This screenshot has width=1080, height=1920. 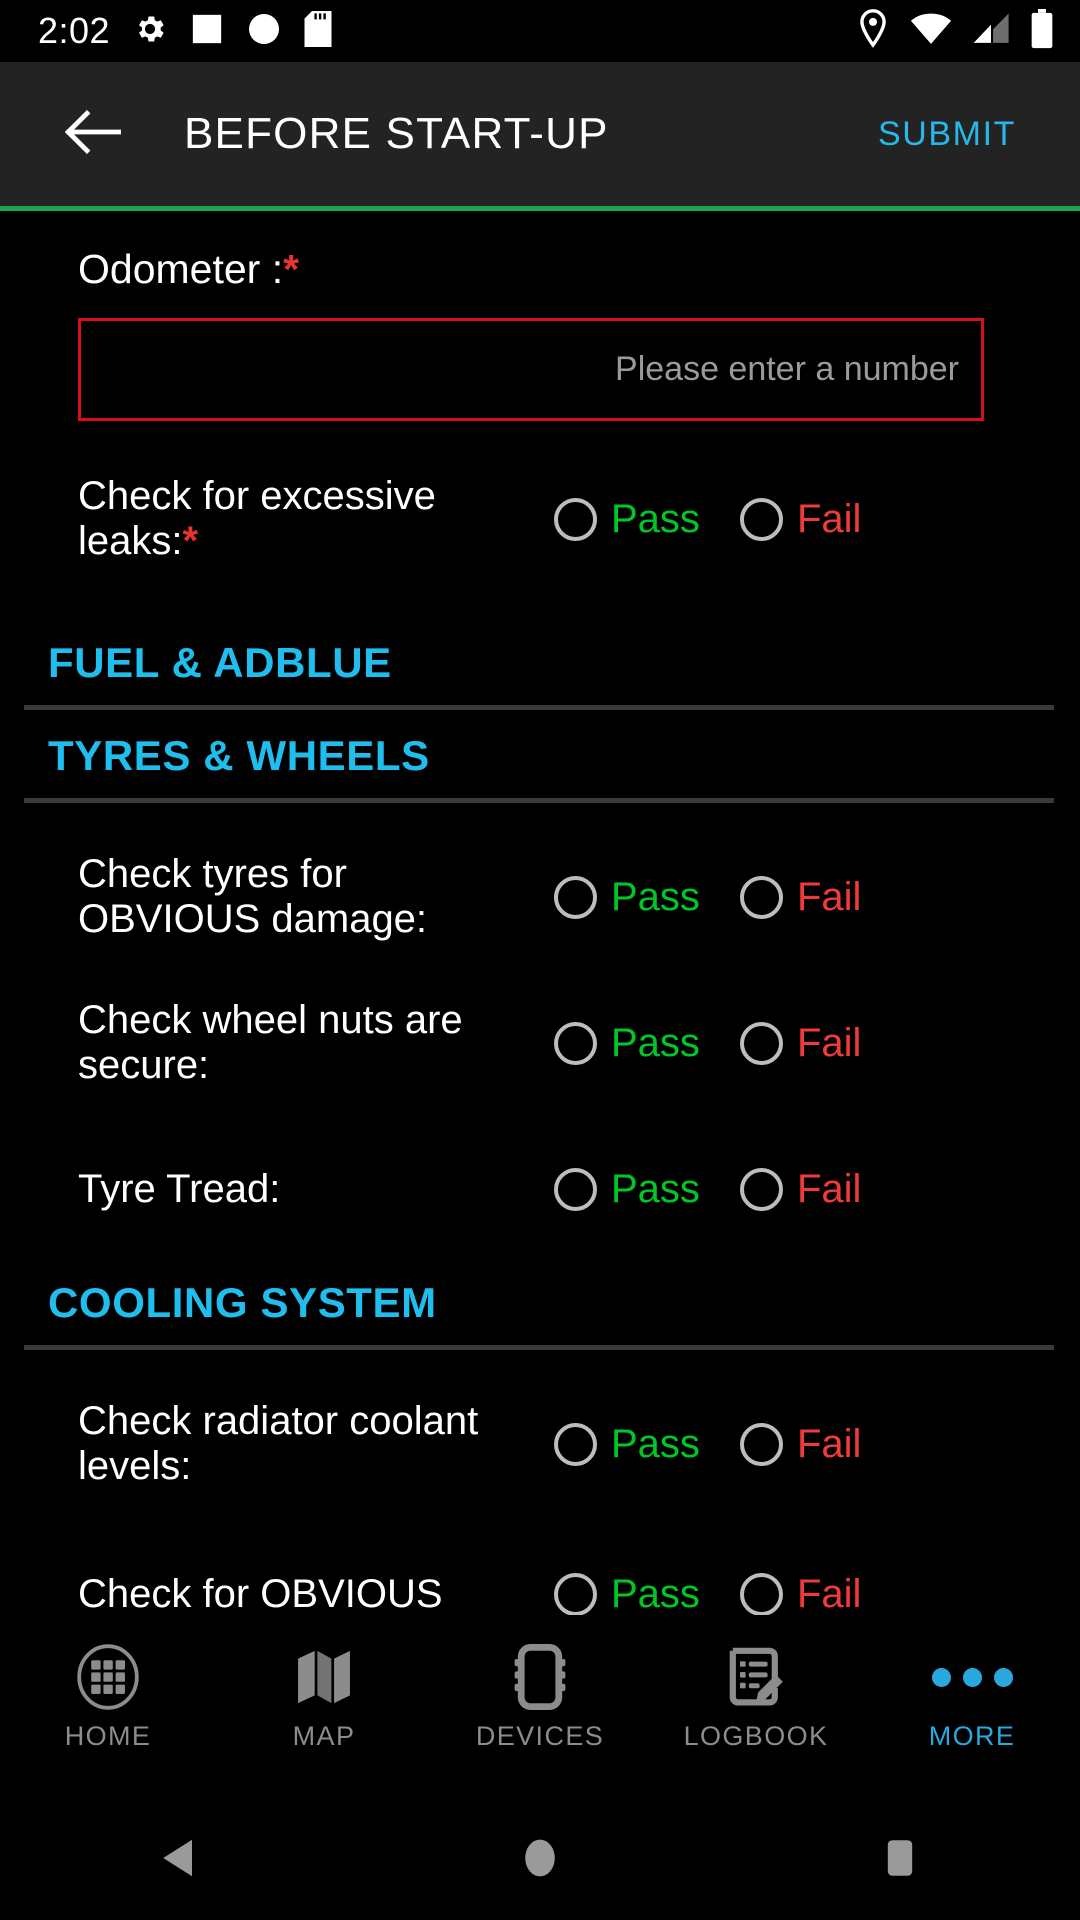 What do you see at coordinates (108, 1683) in the screenshot?
I see `nav-item-home: HOME` at bounding box center [108, 1683].